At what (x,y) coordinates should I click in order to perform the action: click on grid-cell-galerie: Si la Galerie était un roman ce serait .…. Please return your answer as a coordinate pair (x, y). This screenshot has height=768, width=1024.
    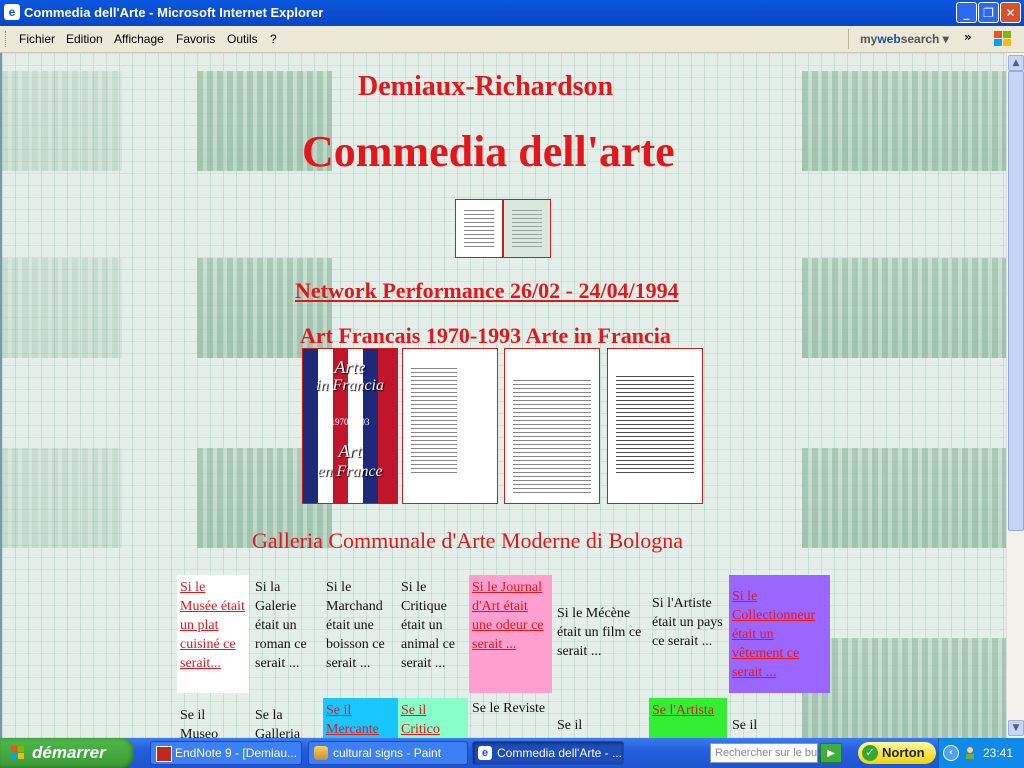
    Looking at the image, I should click on (281, 625).